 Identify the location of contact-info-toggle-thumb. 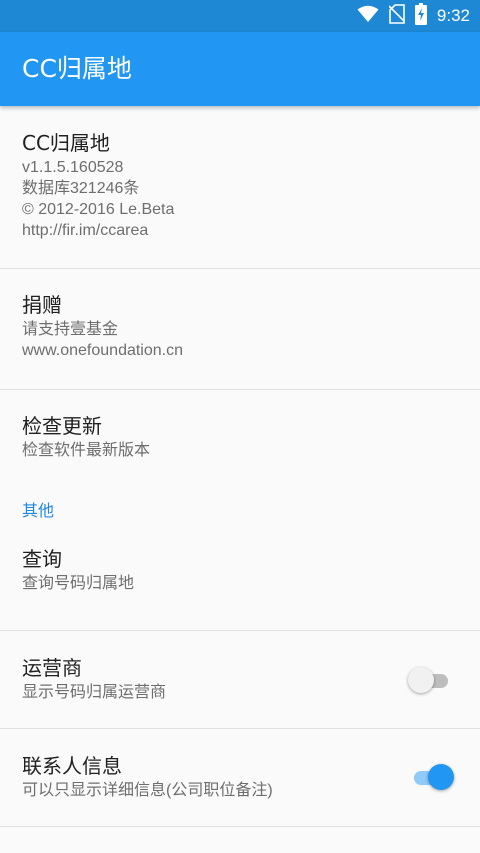
(441, 777).